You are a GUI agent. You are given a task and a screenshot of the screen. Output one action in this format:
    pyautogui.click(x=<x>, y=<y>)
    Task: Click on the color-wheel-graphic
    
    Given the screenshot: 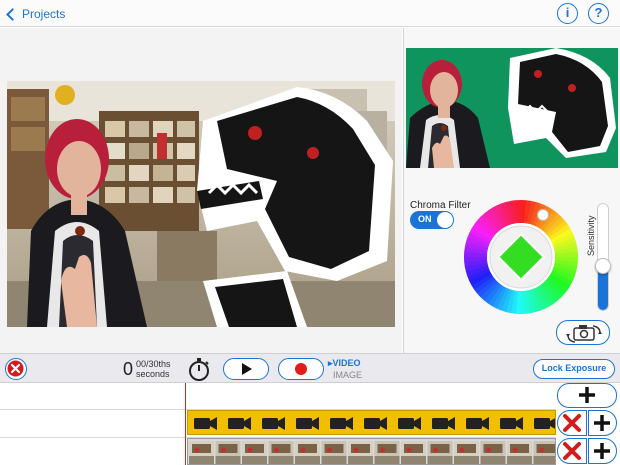 What is the action you would take?
    pyautogui.click(x=521, y=257)
    